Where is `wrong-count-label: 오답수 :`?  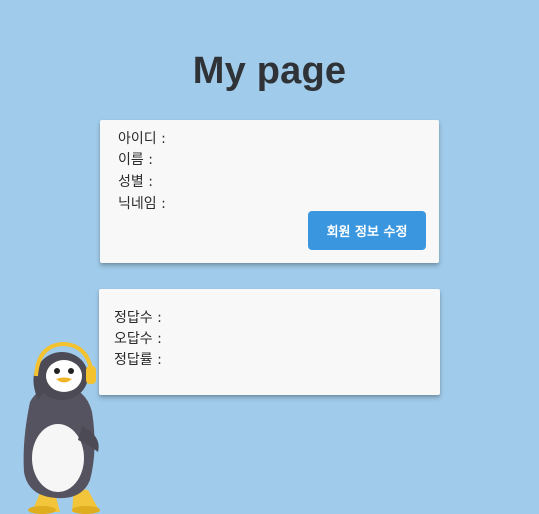 wrong-count-label: 오답수 : is located at coordinates (138, 339).